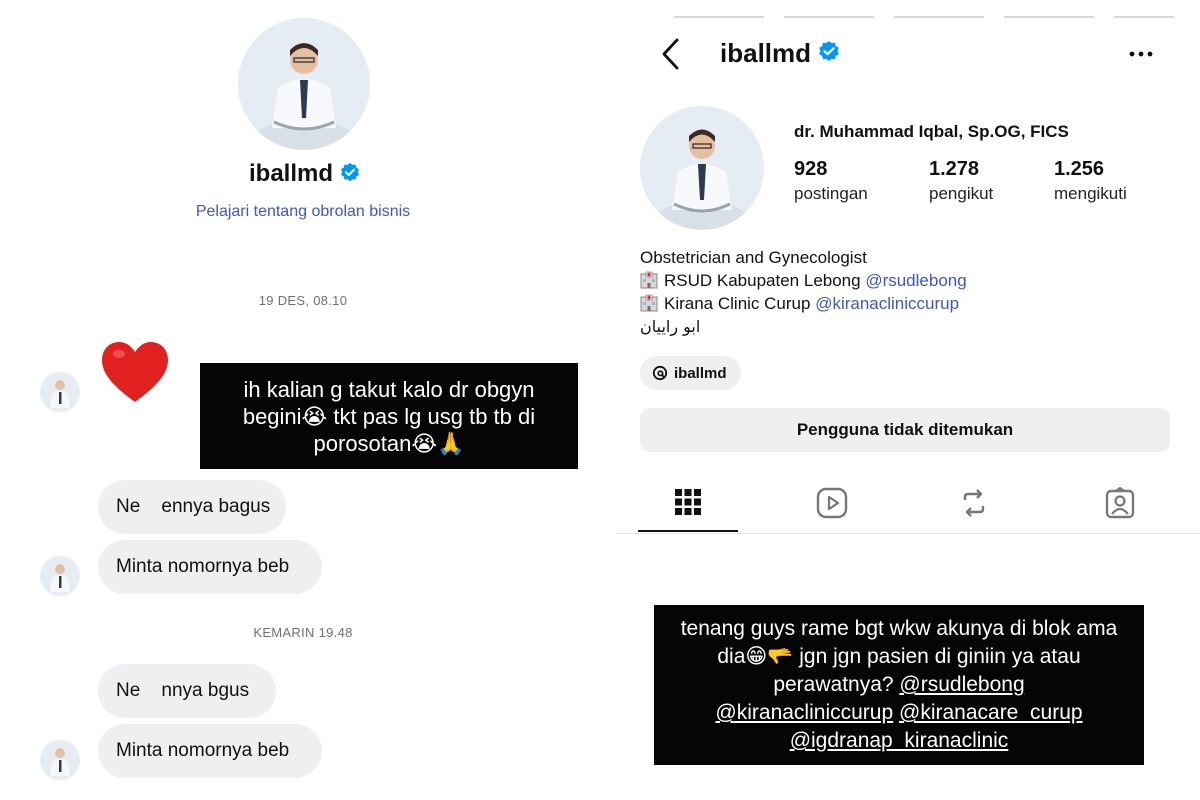 The width and height of the screenshot is (1200, 800). Describe the element at coordinates (908, 533) in the screenshot. I see `tab-divider` at that location.